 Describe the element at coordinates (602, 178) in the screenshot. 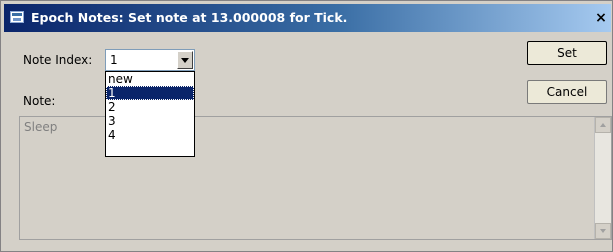

I see `vertical-scrollbar` at that location.